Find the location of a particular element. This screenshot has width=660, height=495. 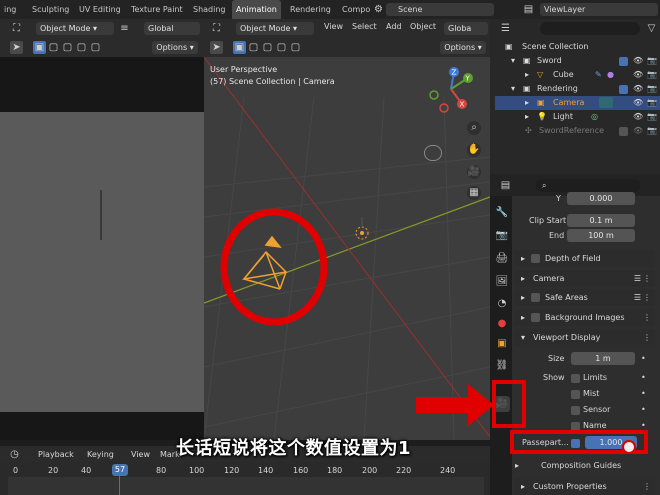

scene-icon: ⚙ is located at coordinates (378, 9).